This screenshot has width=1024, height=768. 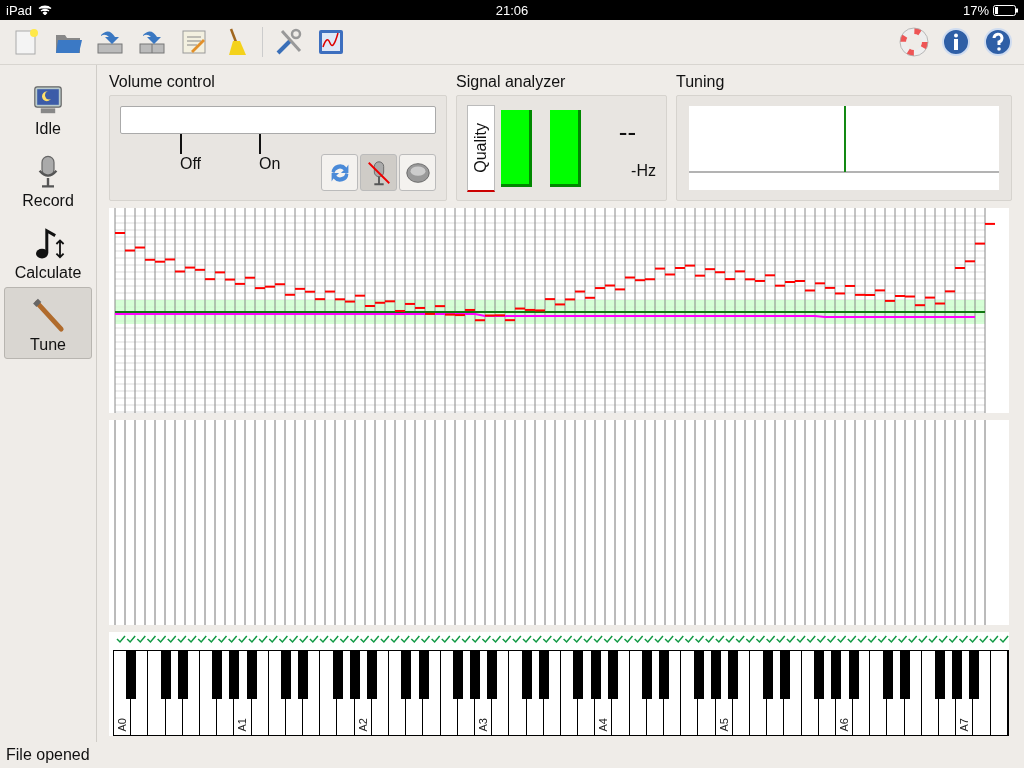 I want to click on help-toolbar-button, so click(x=914, y=42).